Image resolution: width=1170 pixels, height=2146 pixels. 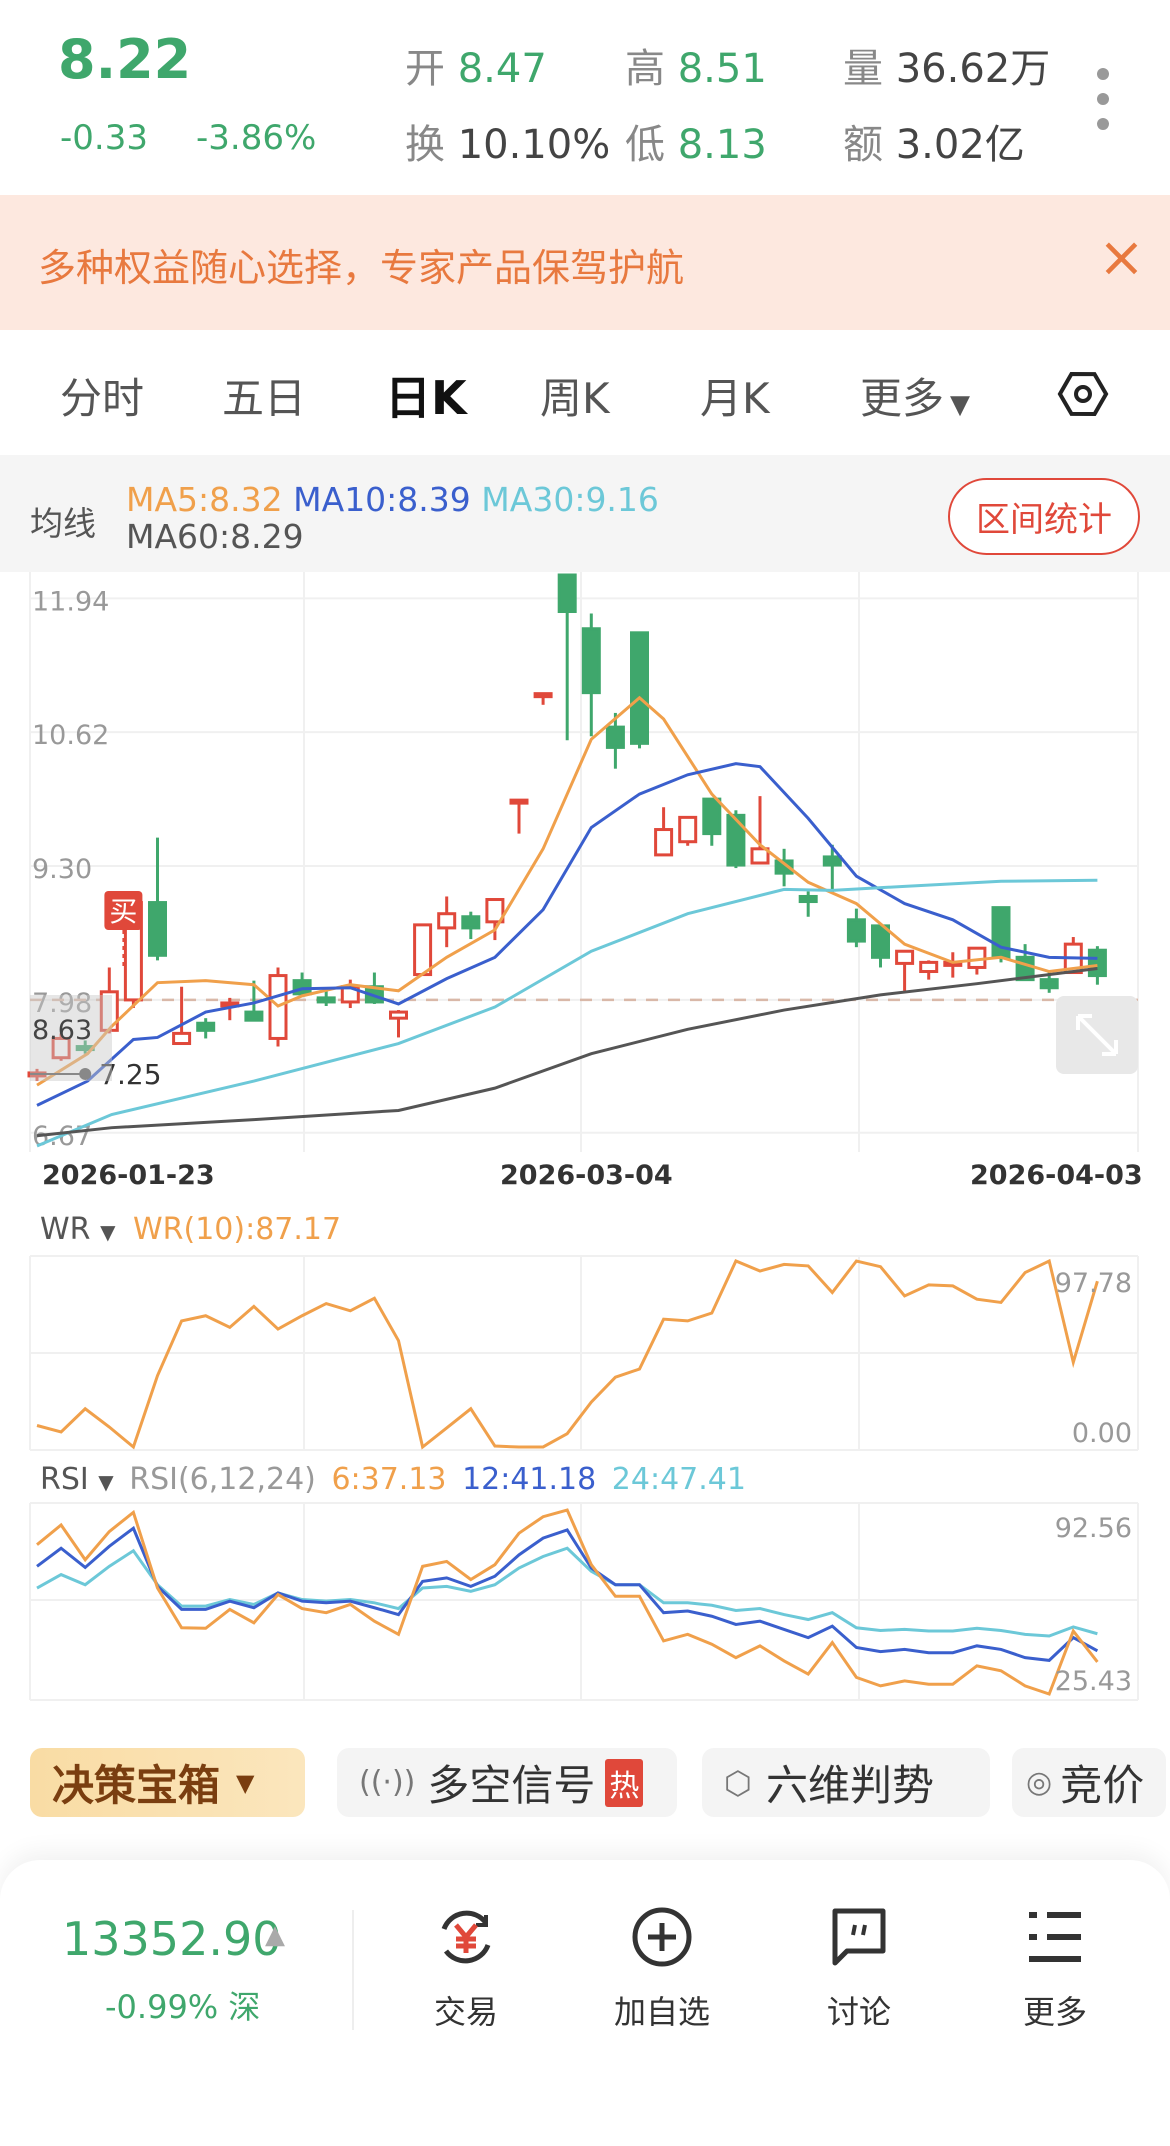 I want to click on overlay-value: 8.63, so click(x=62, y=1030).